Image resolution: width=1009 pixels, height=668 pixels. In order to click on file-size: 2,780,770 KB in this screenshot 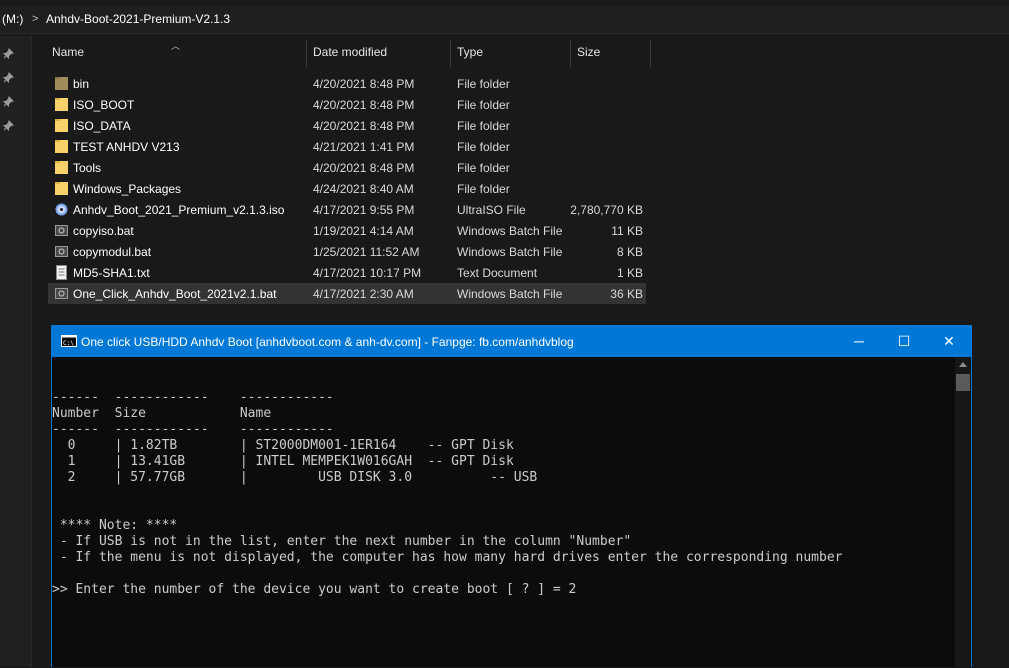, I will do `click(606, 210)`.